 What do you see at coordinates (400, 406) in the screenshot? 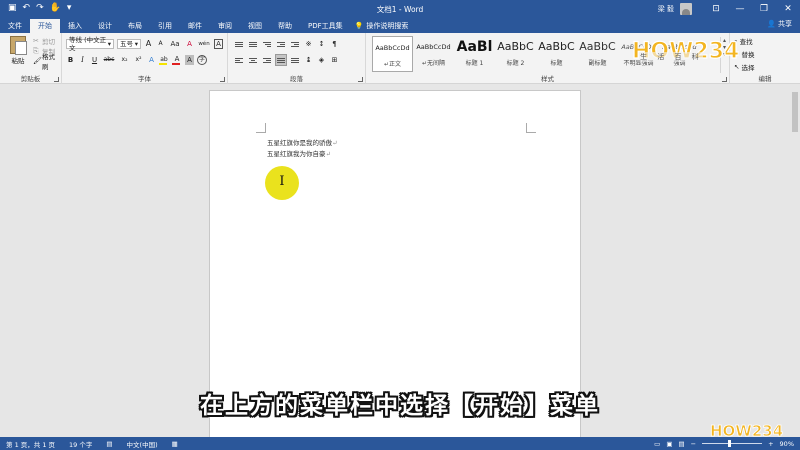
I see `video-subtitle: 在上方的菜单栏中选择【开始】菜单` at bounding box center [400, 406].